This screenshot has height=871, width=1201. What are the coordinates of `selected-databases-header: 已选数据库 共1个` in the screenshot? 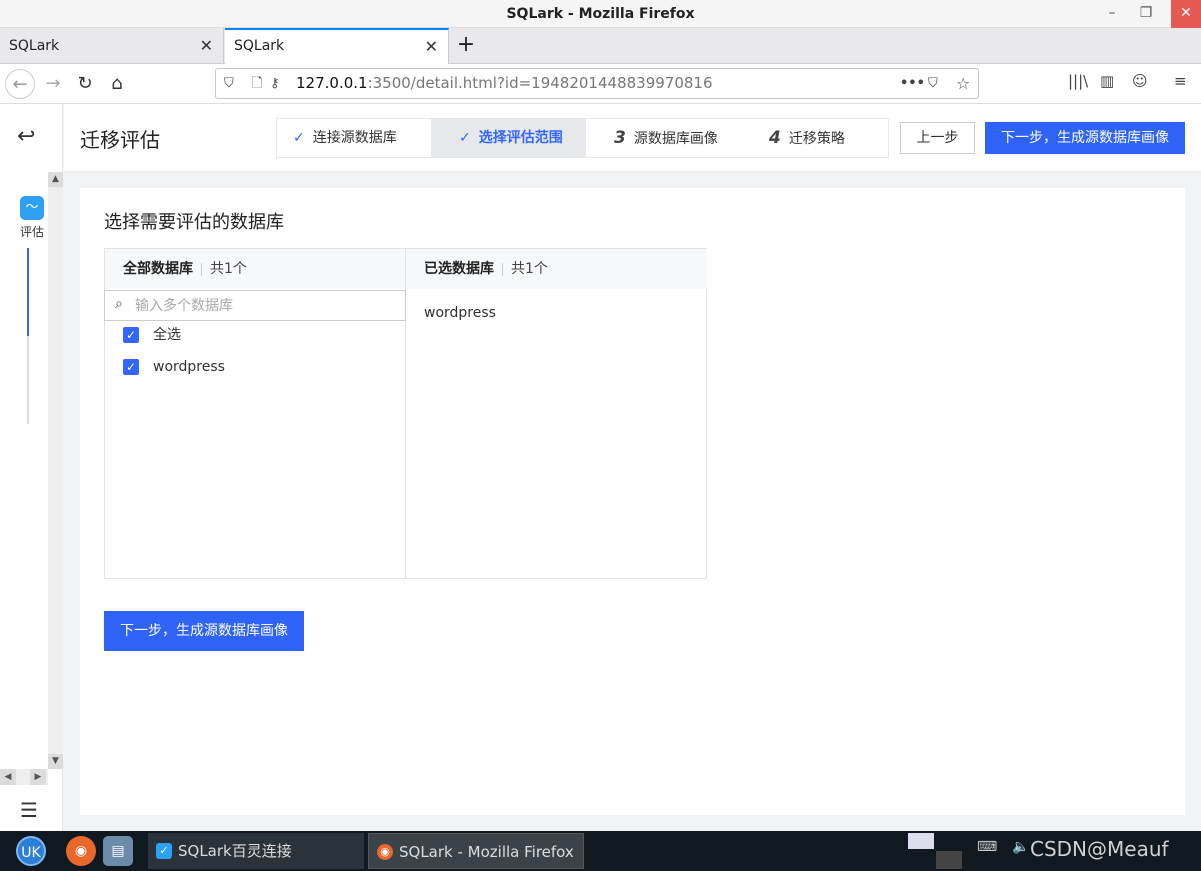 It's located at (556, 269).